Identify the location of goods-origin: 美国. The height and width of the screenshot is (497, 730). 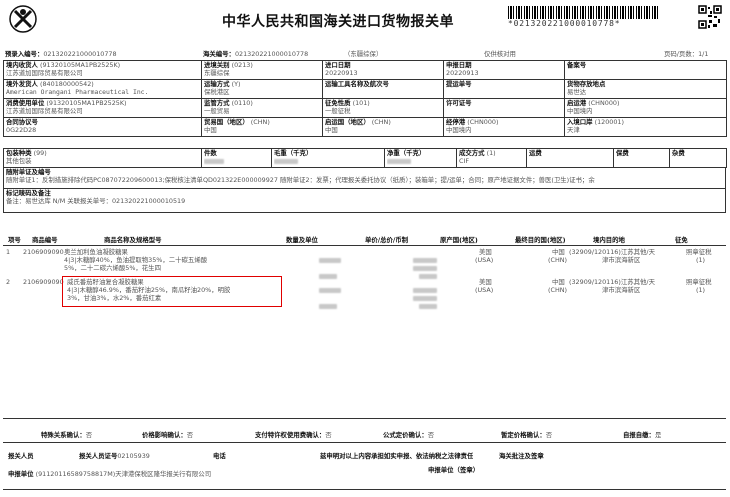
(485, 252).